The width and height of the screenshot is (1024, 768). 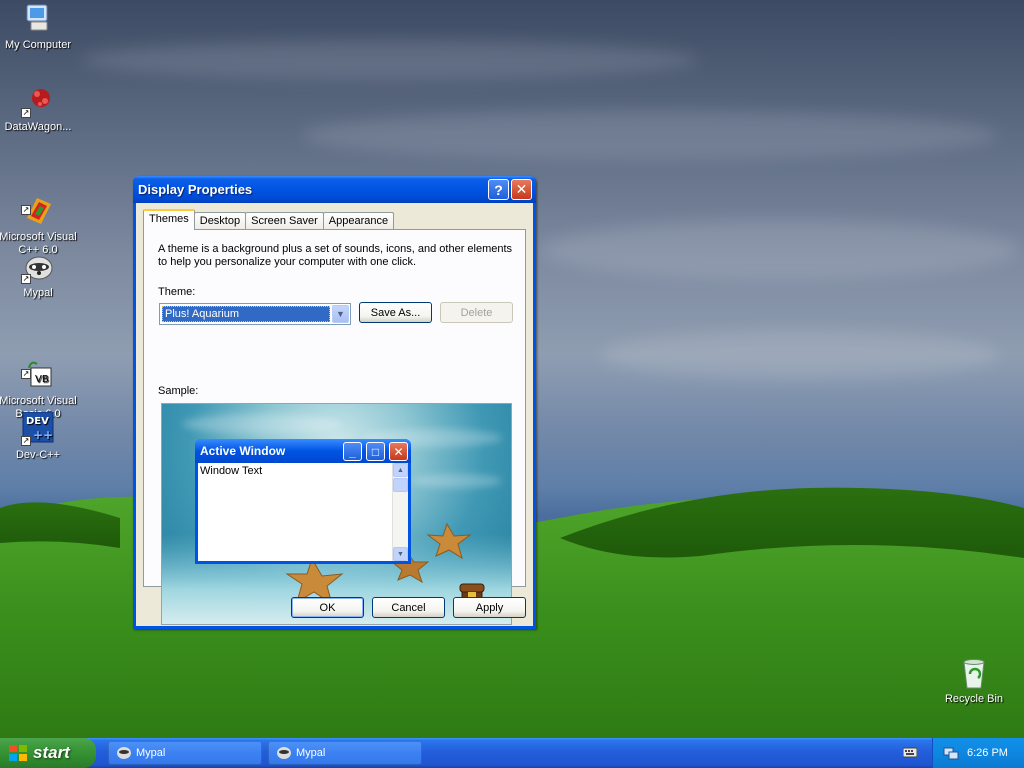 What do you see at coordinates (951, 753) in the screenshot?
I see `network-icon` at bounding box center [951, 753].